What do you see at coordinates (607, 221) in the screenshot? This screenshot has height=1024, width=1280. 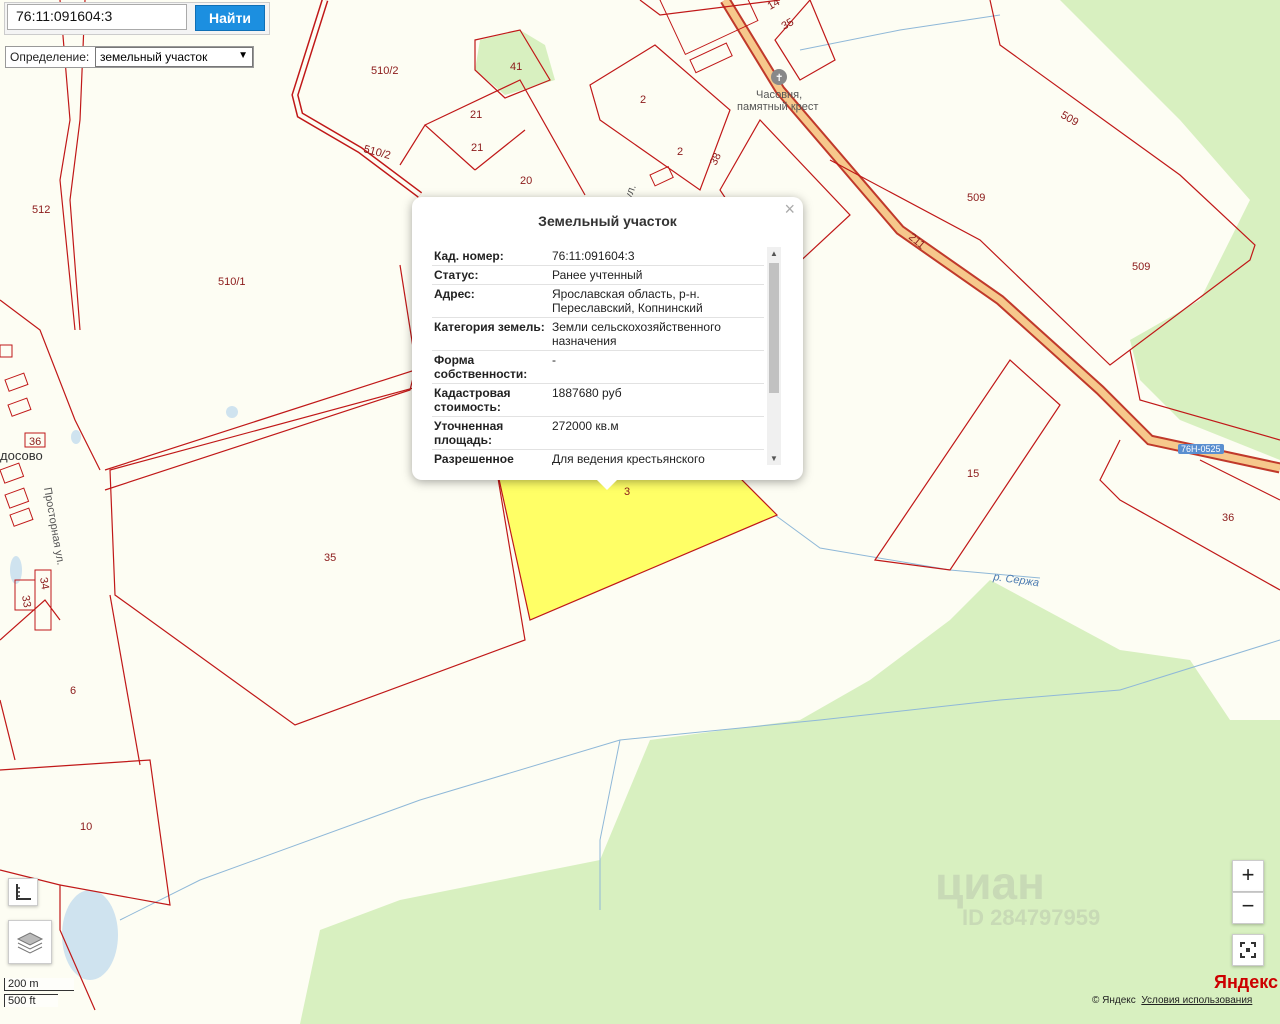 I see `popup-title: Земельный участок` at bounding box center [607, 221].